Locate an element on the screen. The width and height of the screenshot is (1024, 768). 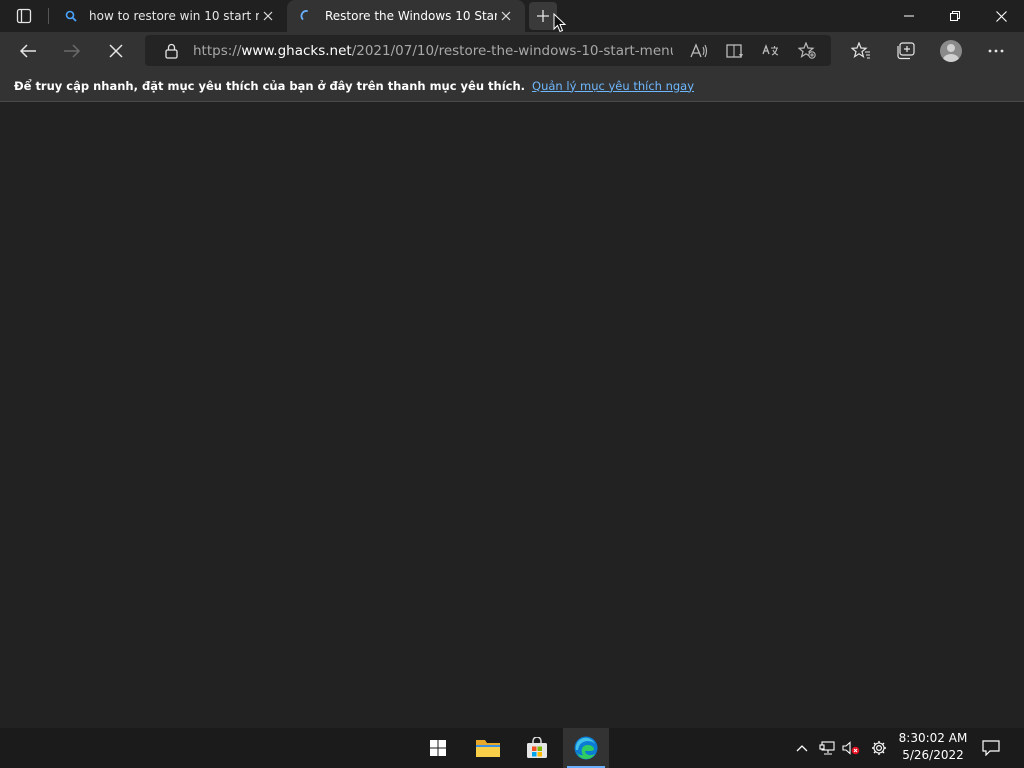
volume-button is located at coordinates (851, 748).